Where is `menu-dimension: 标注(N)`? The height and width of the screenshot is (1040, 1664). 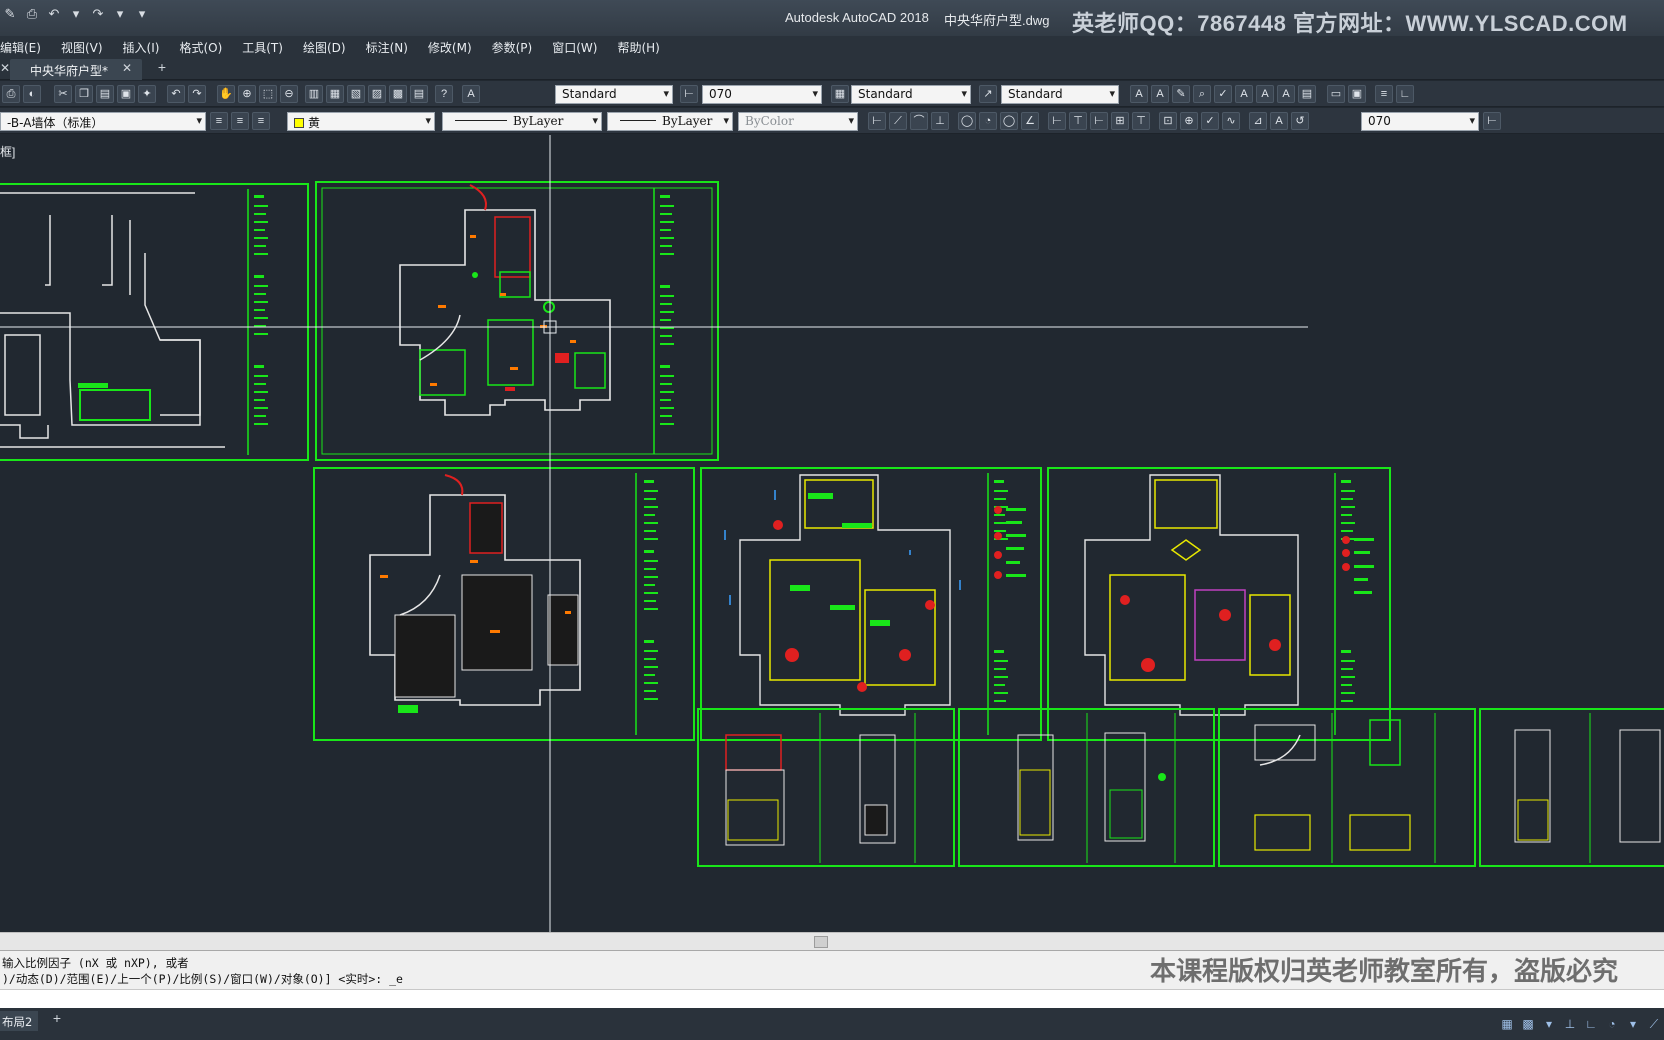 menu-dimension: 标注(N) is located at coordinates (387, 47).